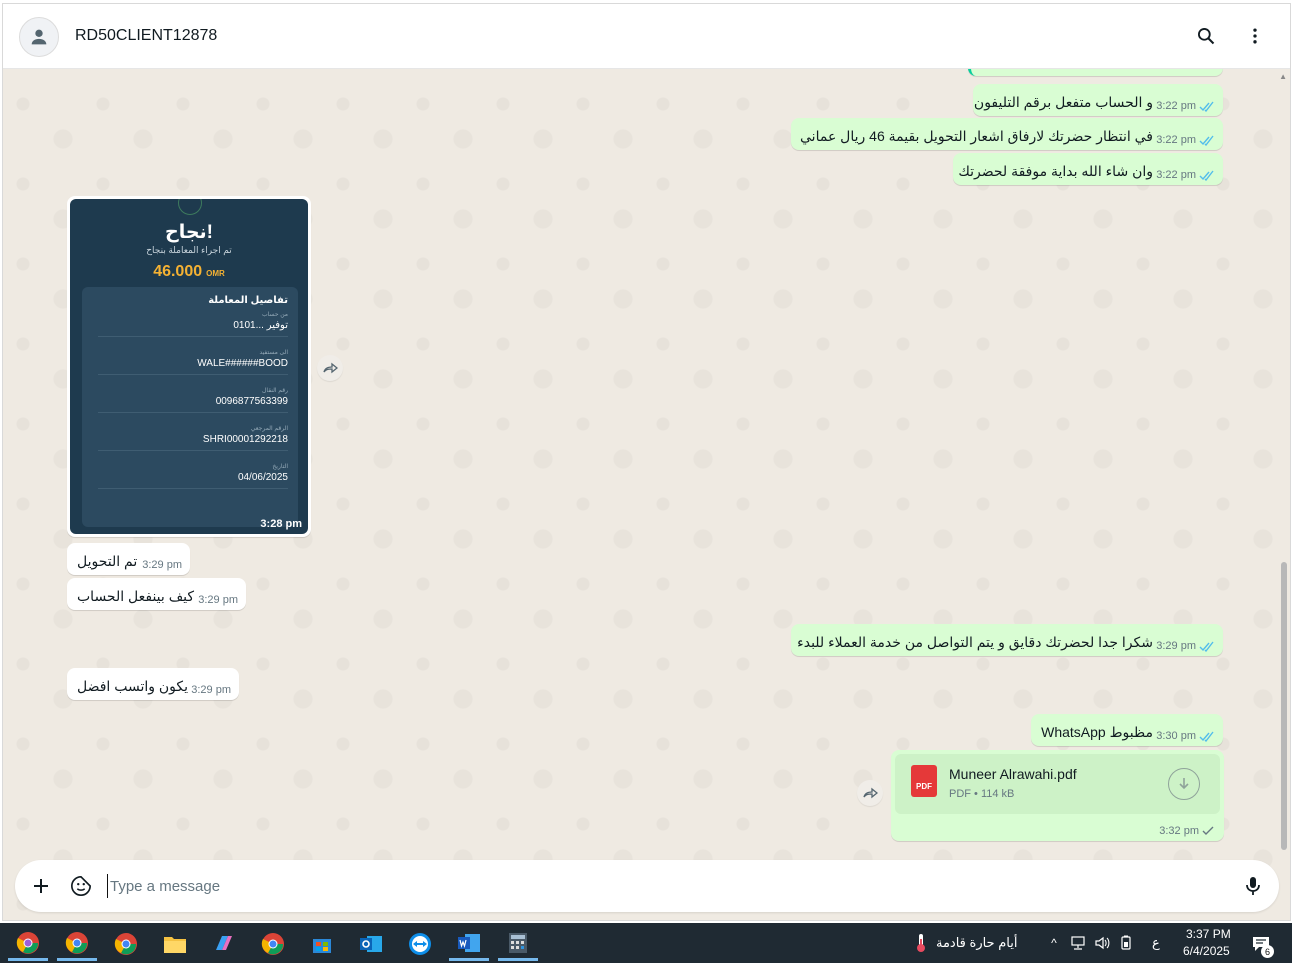  What do you see at coordinates (156, 594) in the screenshot?
I see `message-bubble-incoming: كيف بينفعل الحساب 3:29 pm` at bounding box center [156, 594].